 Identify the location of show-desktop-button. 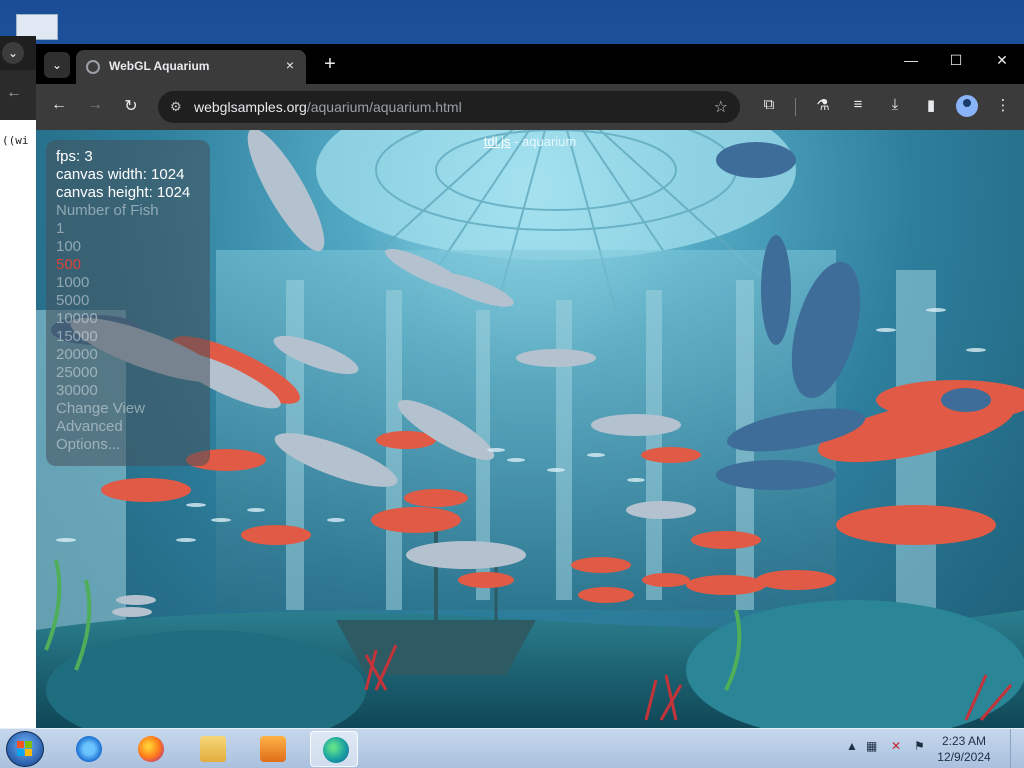
(1017, 748).